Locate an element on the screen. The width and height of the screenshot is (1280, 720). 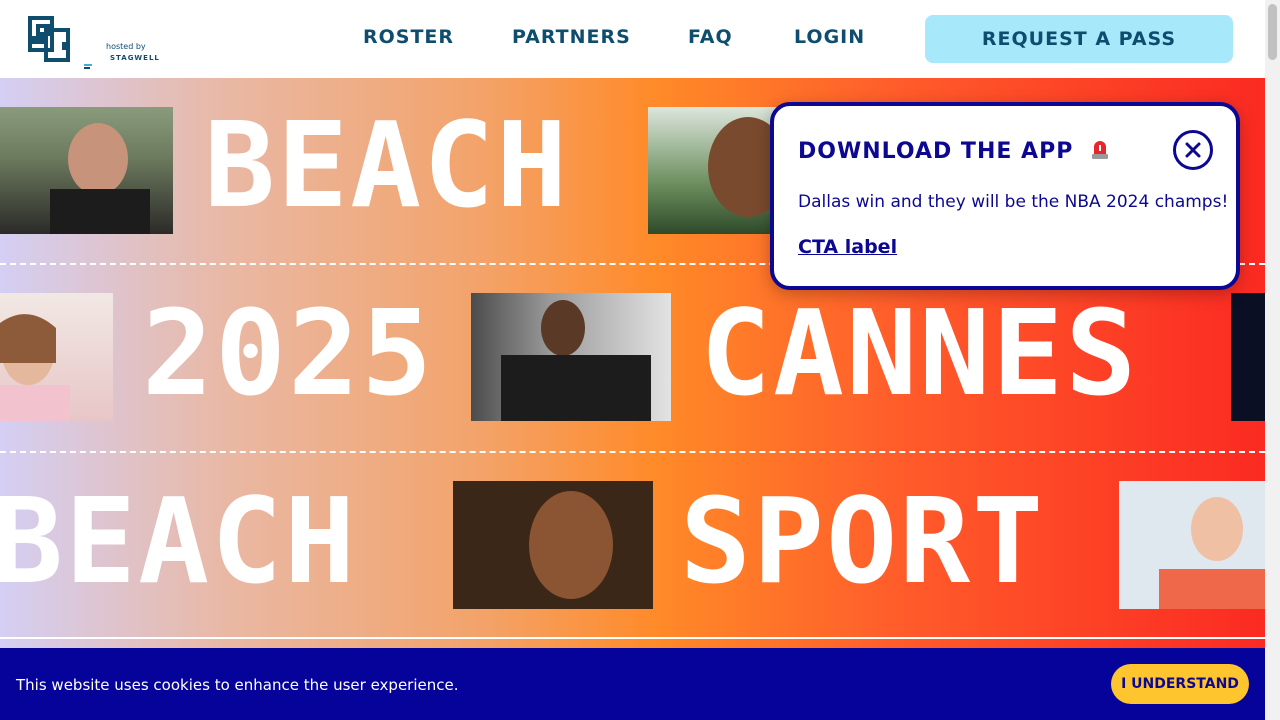
sb-logo-icon is located at coordinates (49, 39).